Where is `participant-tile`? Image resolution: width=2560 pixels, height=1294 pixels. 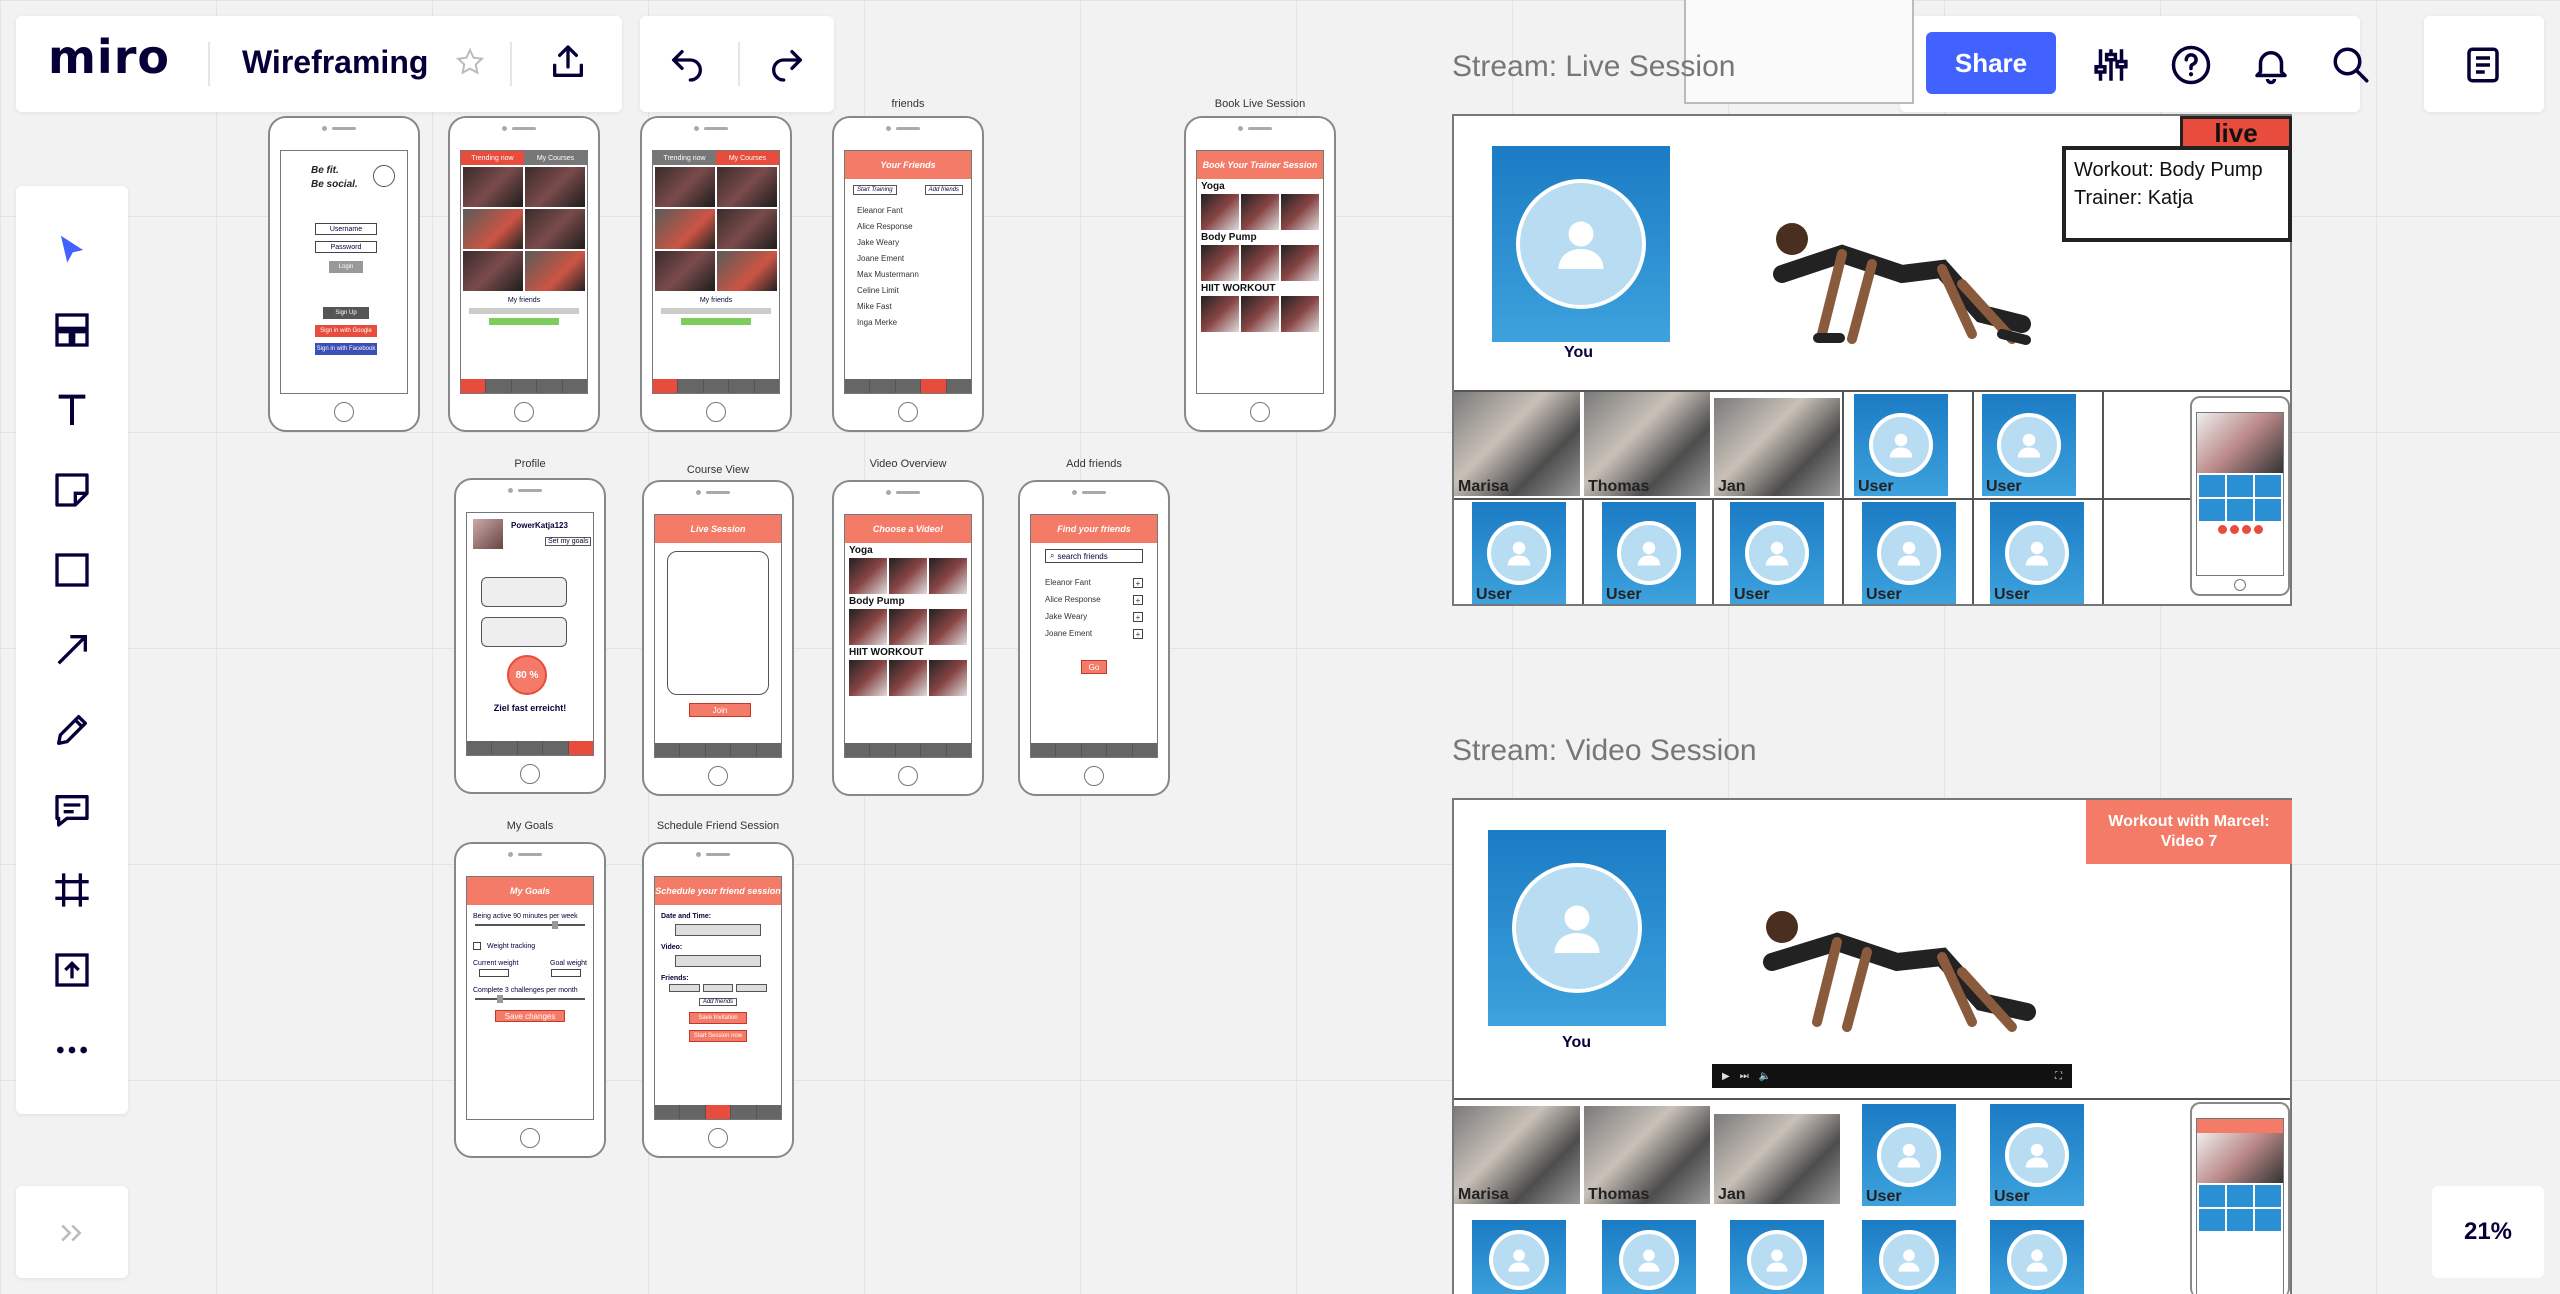 participant-tile is located at coordinates (1777, 1257).